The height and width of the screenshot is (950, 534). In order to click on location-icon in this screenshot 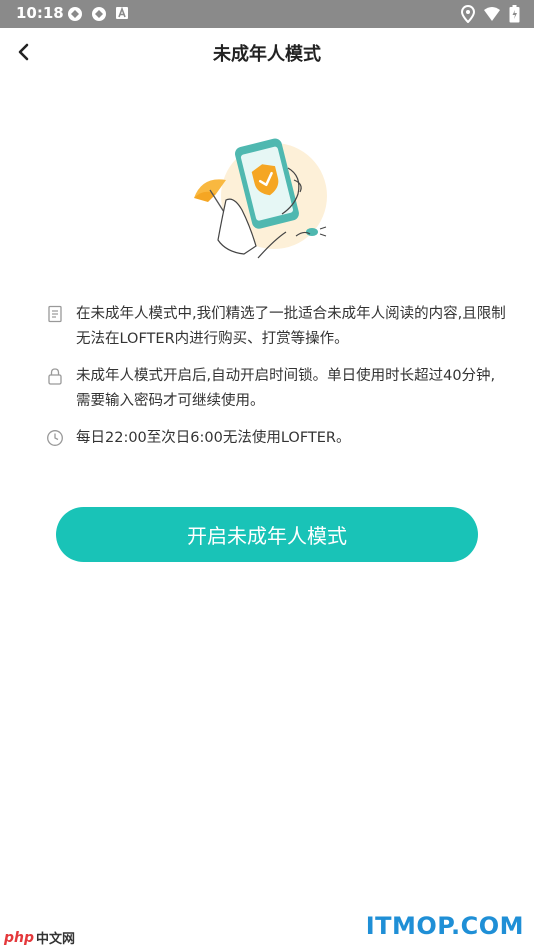, I will do `click(468, 14)`.